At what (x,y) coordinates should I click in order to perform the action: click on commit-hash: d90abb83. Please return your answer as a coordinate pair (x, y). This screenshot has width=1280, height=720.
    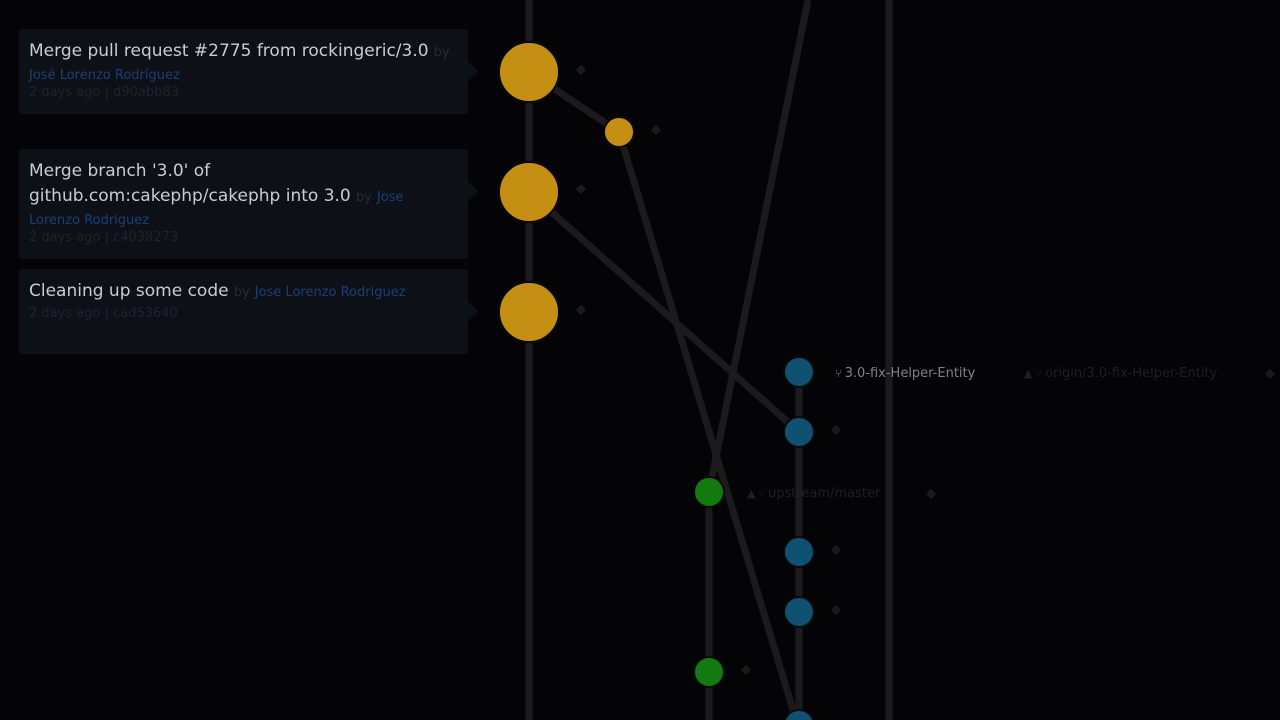
    Looking at the image, I should click on (146, 92).